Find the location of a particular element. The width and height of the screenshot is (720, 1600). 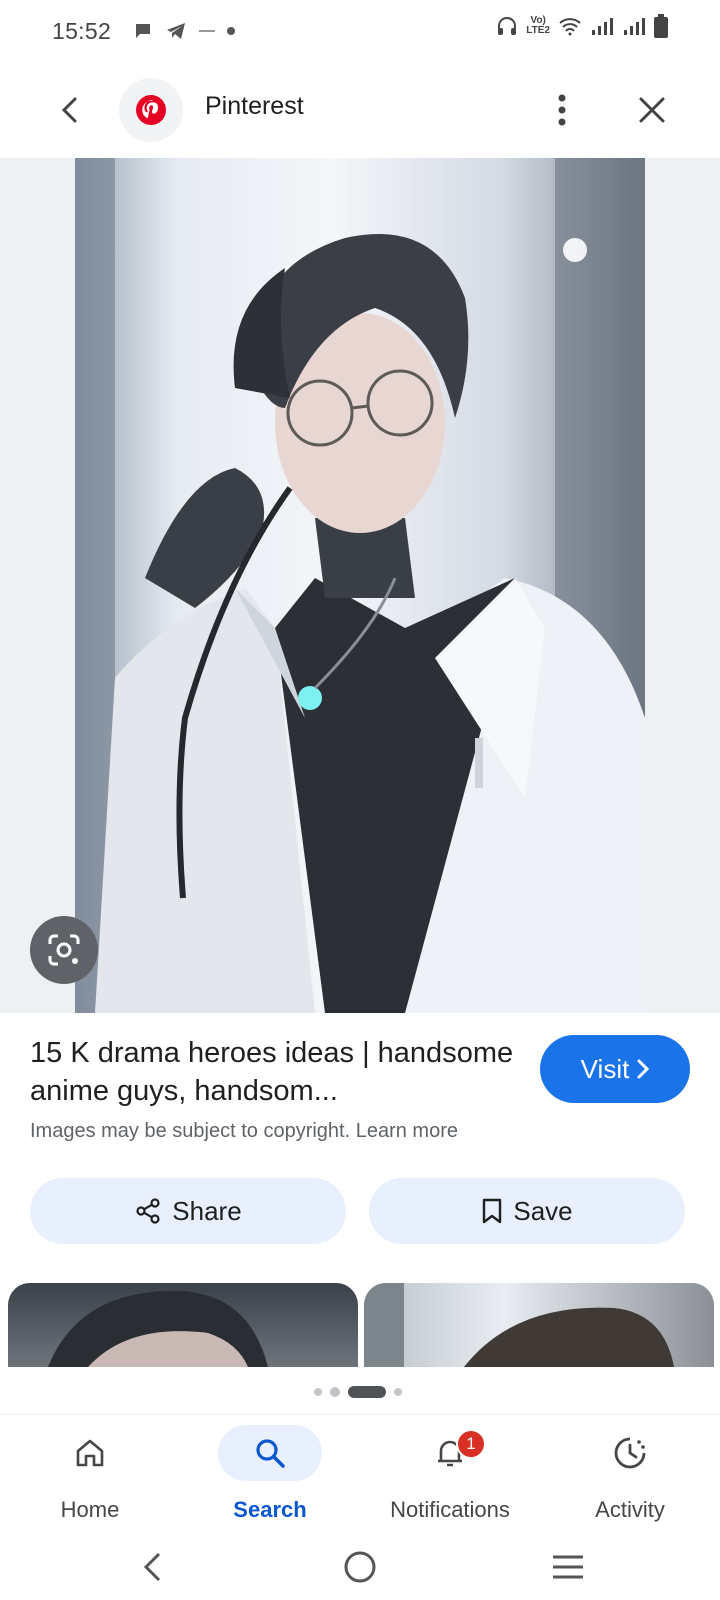

system-recents-button is located at coordinates (568, 1567).